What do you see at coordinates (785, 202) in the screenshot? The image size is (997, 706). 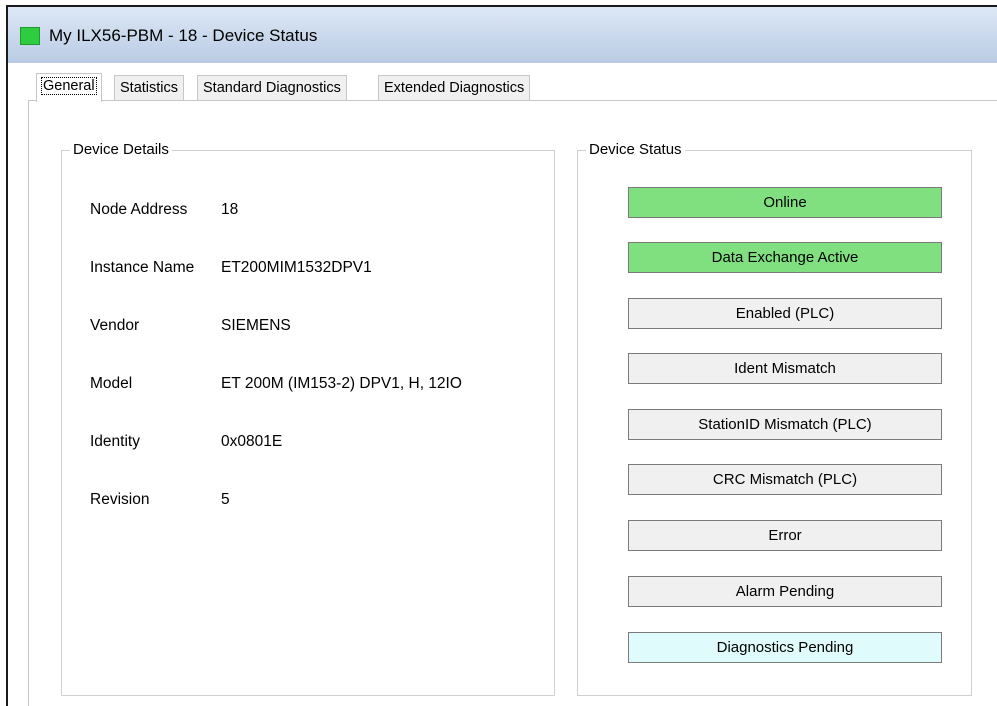 I see `online-indicator: Online` at bounding box center [785, 202].